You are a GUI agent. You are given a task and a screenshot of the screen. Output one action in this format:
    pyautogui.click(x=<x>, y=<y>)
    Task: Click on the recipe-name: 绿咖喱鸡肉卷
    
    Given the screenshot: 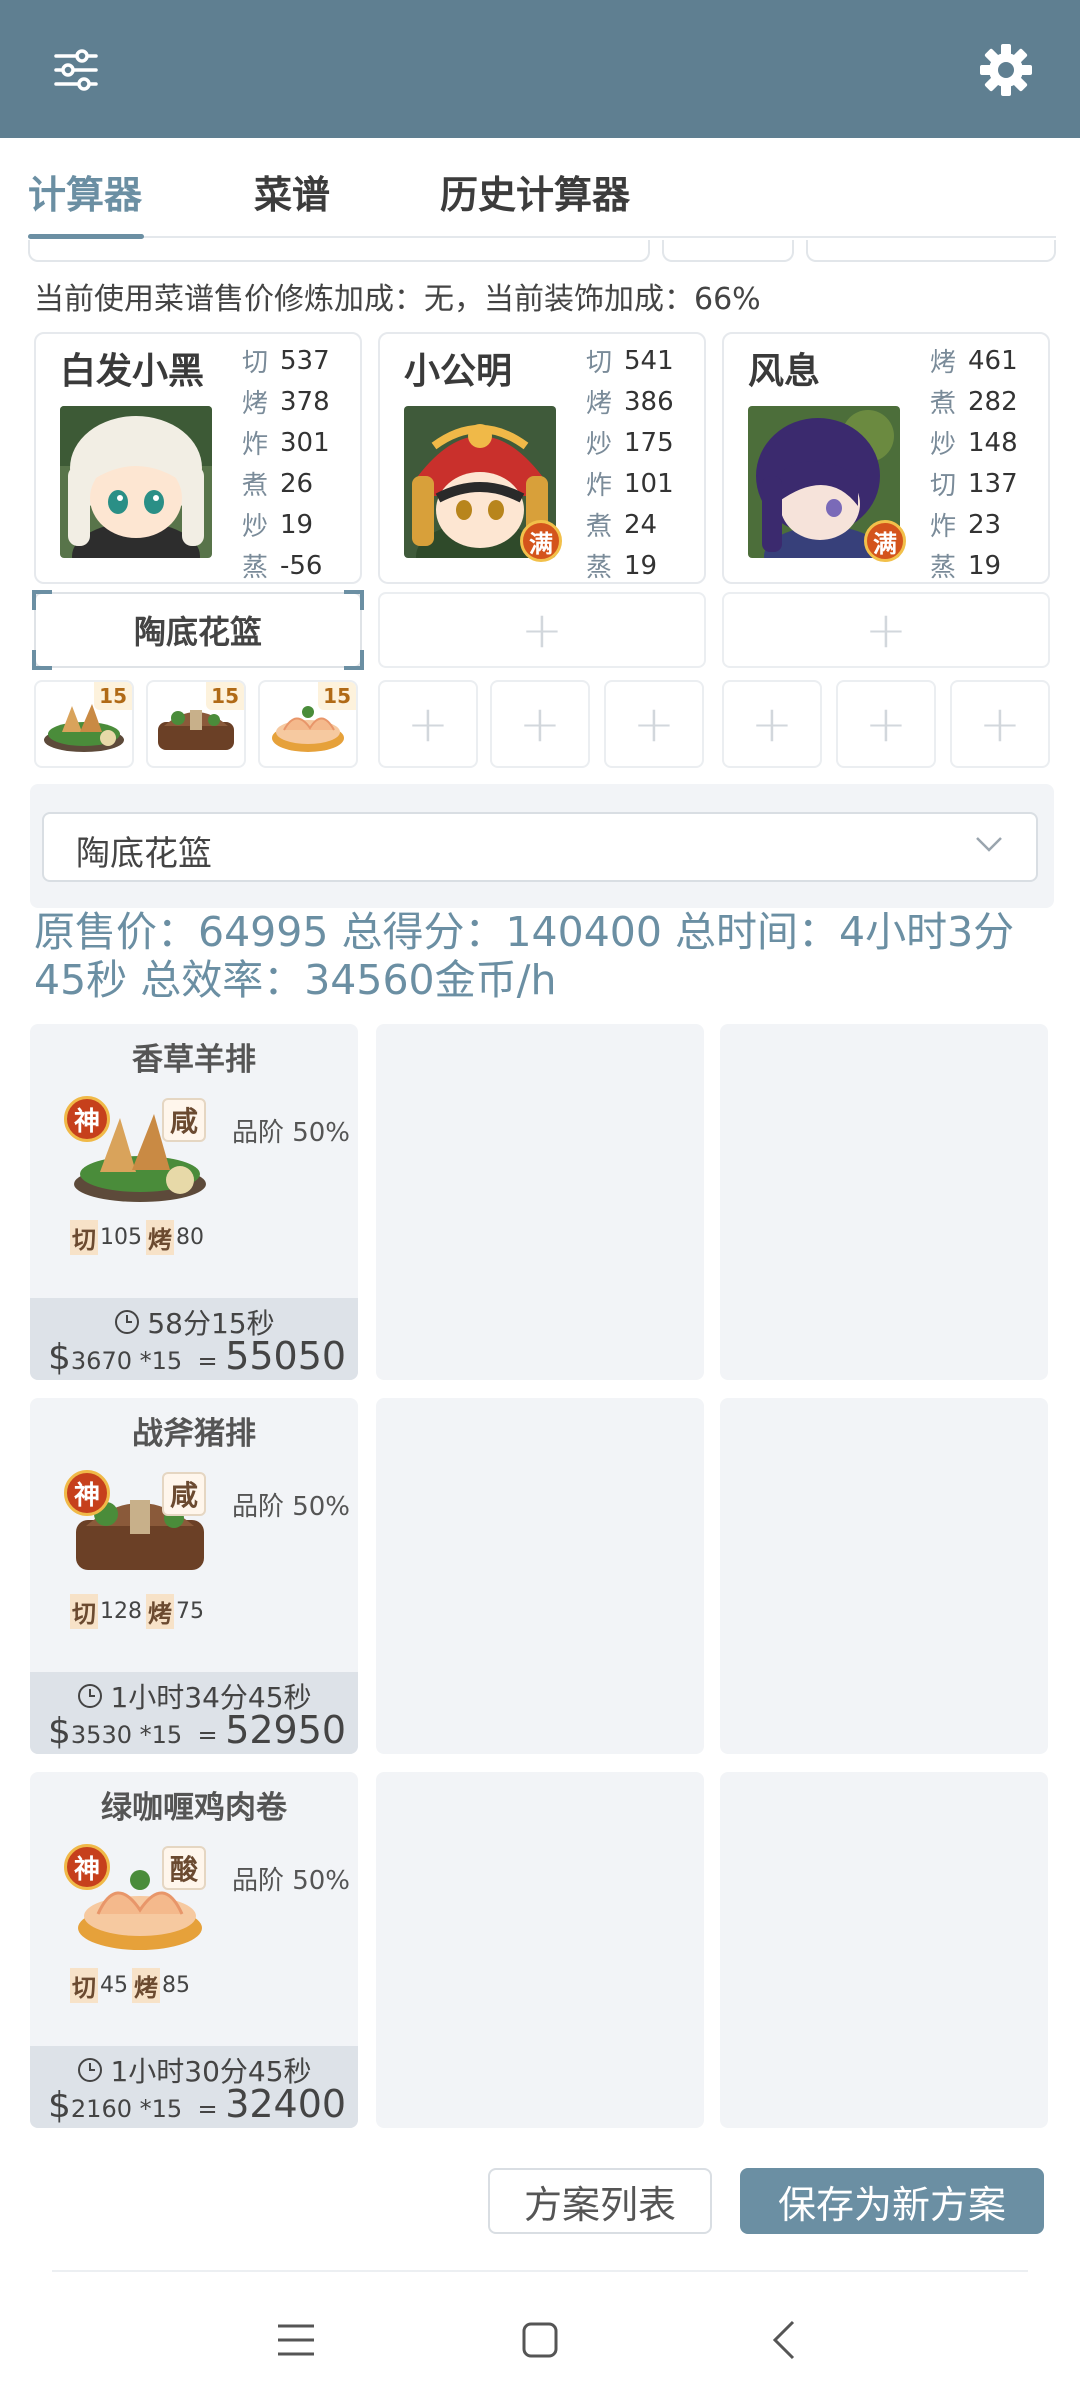 What is the action you would take?
    pyautogui.click(x=194, y=1808)
    